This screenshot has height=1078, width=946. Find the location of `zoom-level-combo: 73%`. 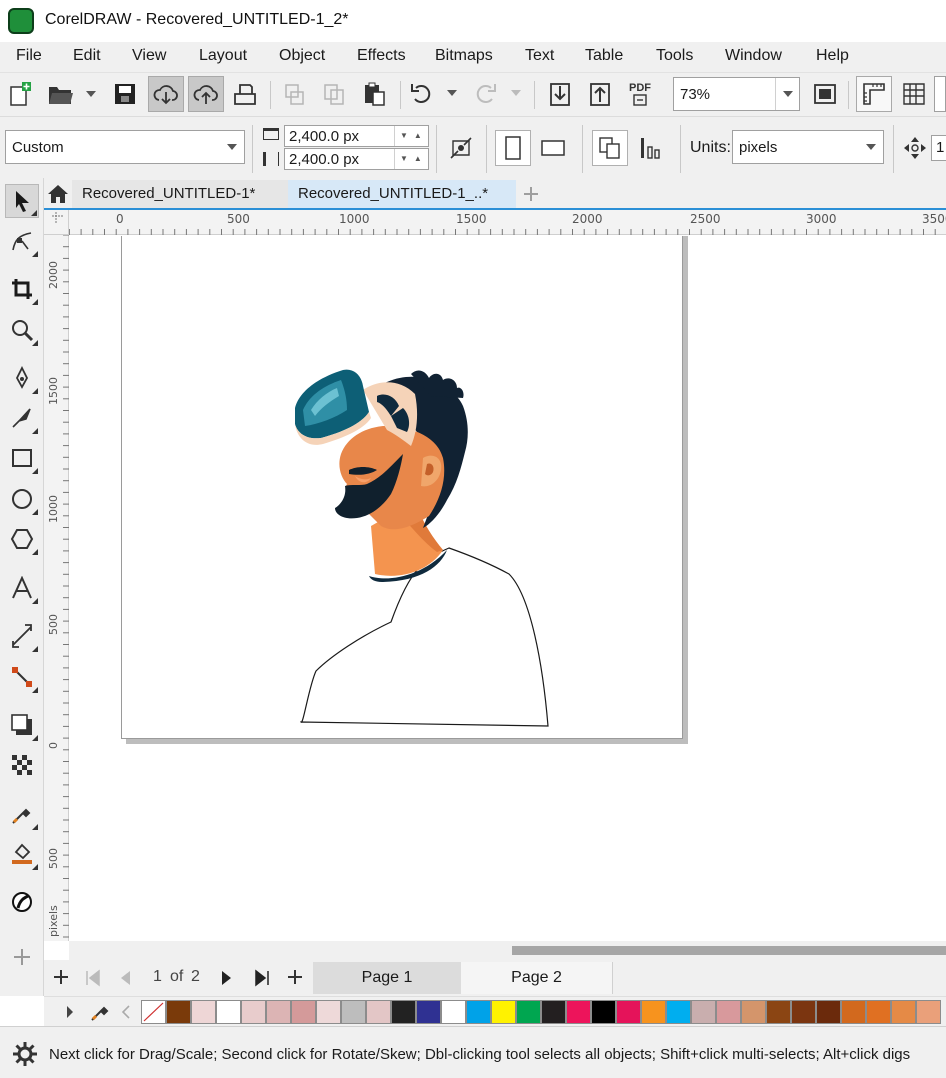

zoom-level-combo: 73% is located at coordinates (736, 94).